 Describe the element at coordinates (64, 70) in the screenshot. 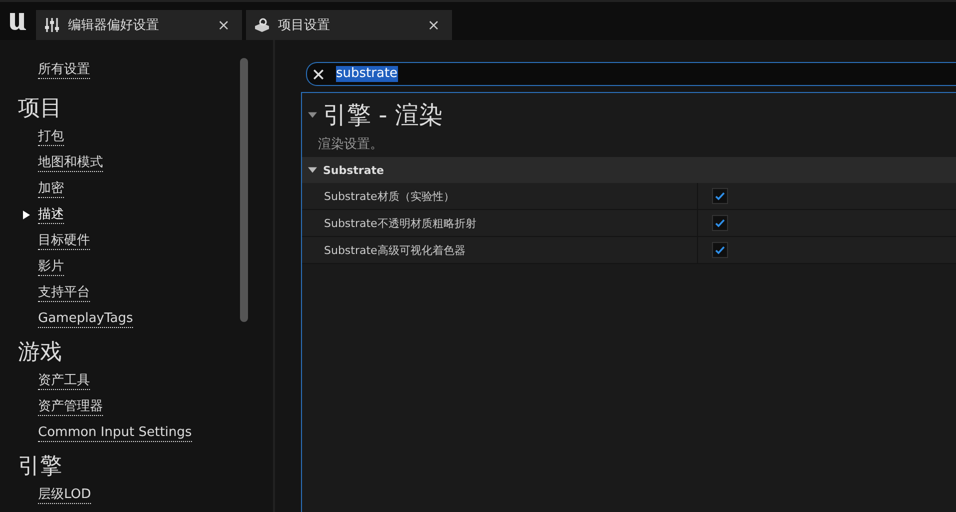

I see `sidebar-link: 所有设置` at that location.